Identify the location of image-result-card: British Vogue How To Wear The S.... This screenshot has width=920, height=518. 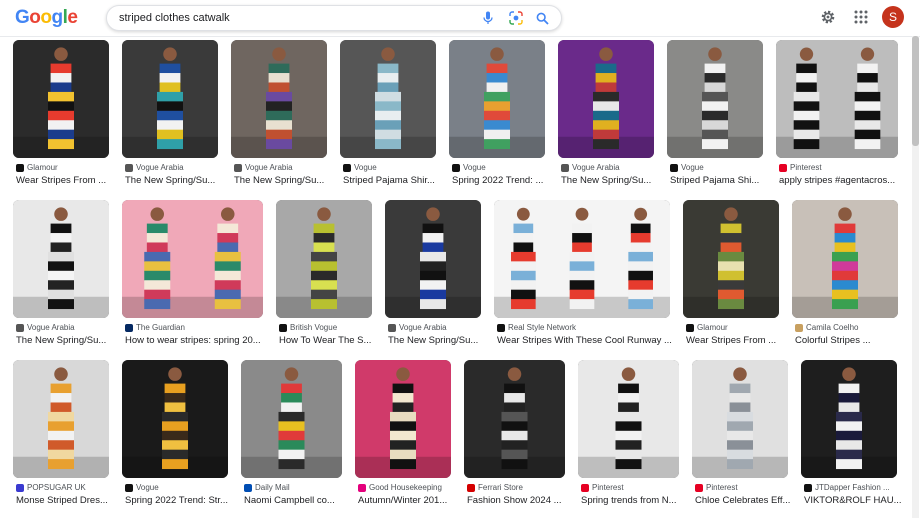
(324, 278).